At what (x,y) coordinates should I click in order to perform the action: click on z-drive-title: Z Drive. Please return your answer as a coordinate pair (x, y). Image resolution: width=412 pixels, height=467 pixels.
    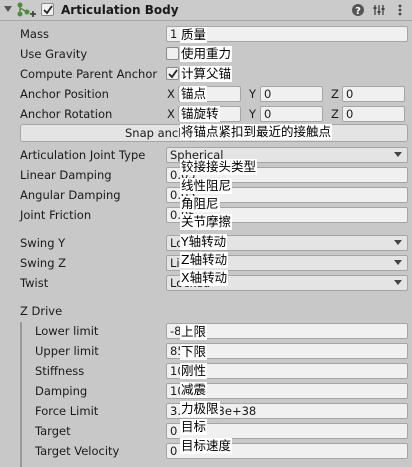
    Looking at the image, I should click on (41, 311).